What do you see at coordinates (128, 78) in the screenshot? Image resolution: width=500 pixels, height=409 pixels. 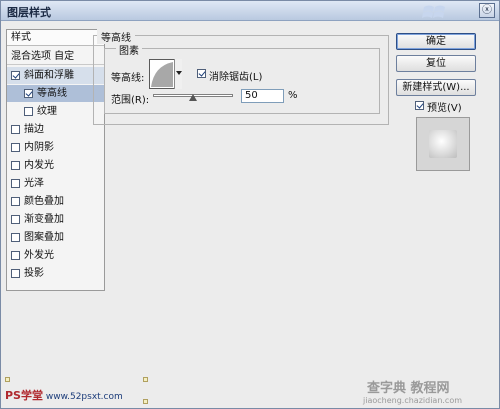 I see `contour-label: 等高线:` at bounding box center [128, 78].